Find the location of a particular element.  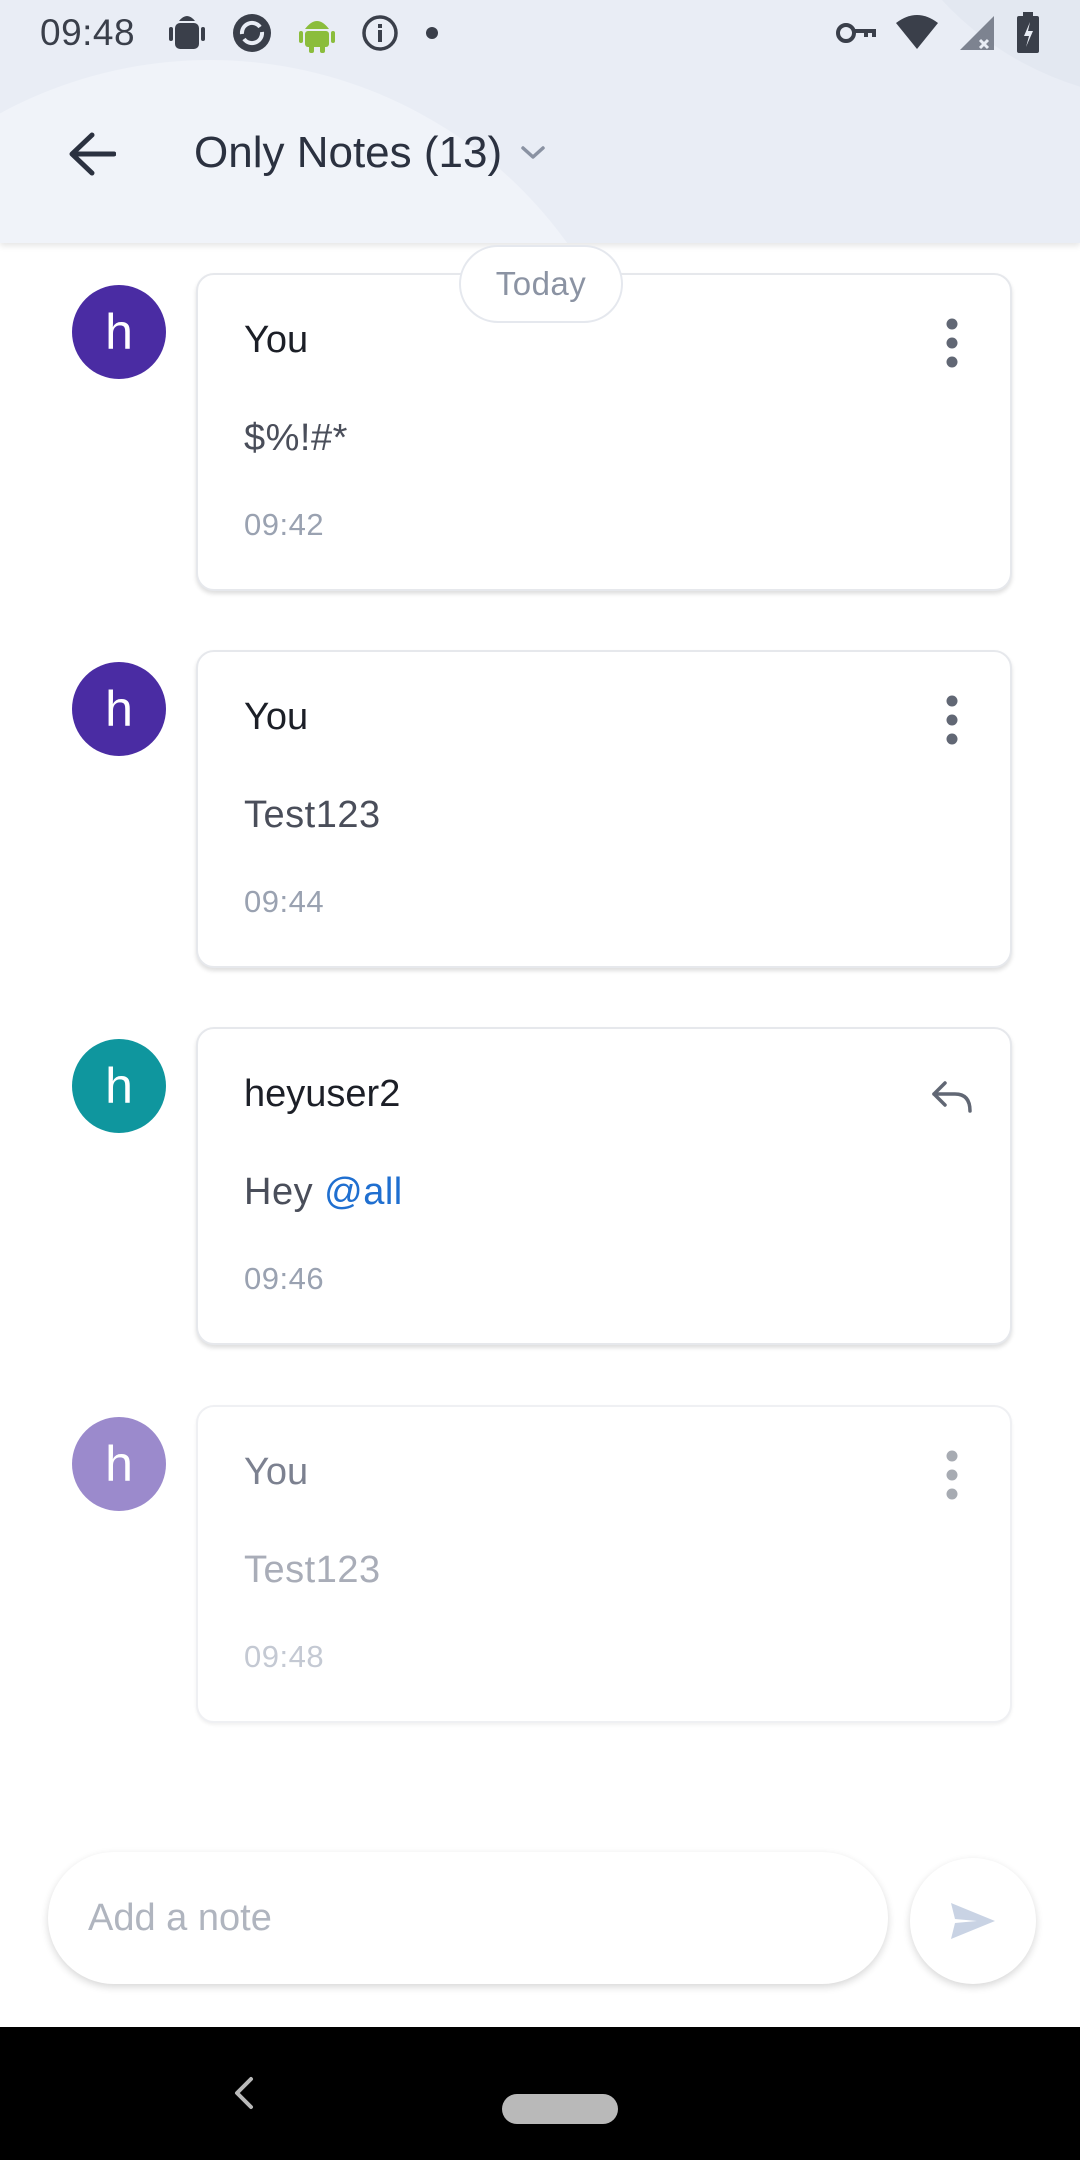

note-input is located at coordinates (468, 1918).